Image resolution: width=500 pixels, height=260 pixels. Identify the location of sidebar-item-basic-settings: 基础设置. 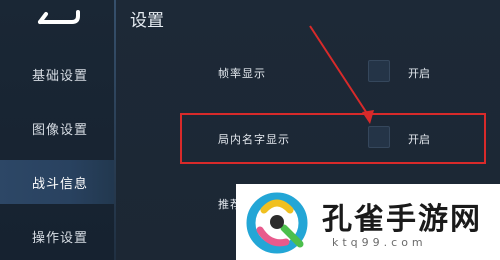
(57, 74).